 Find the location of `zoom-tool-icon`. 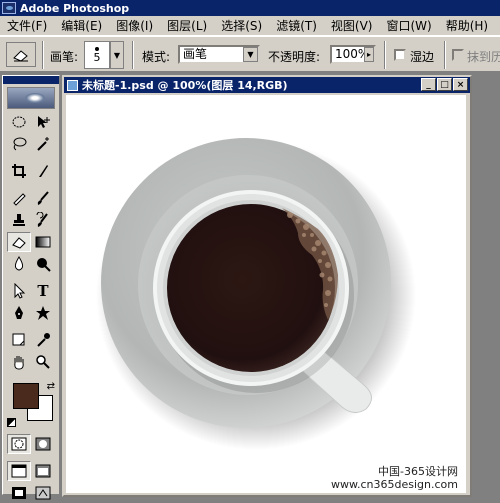

zoom-tool-icon is located at coordinates (43, 362).